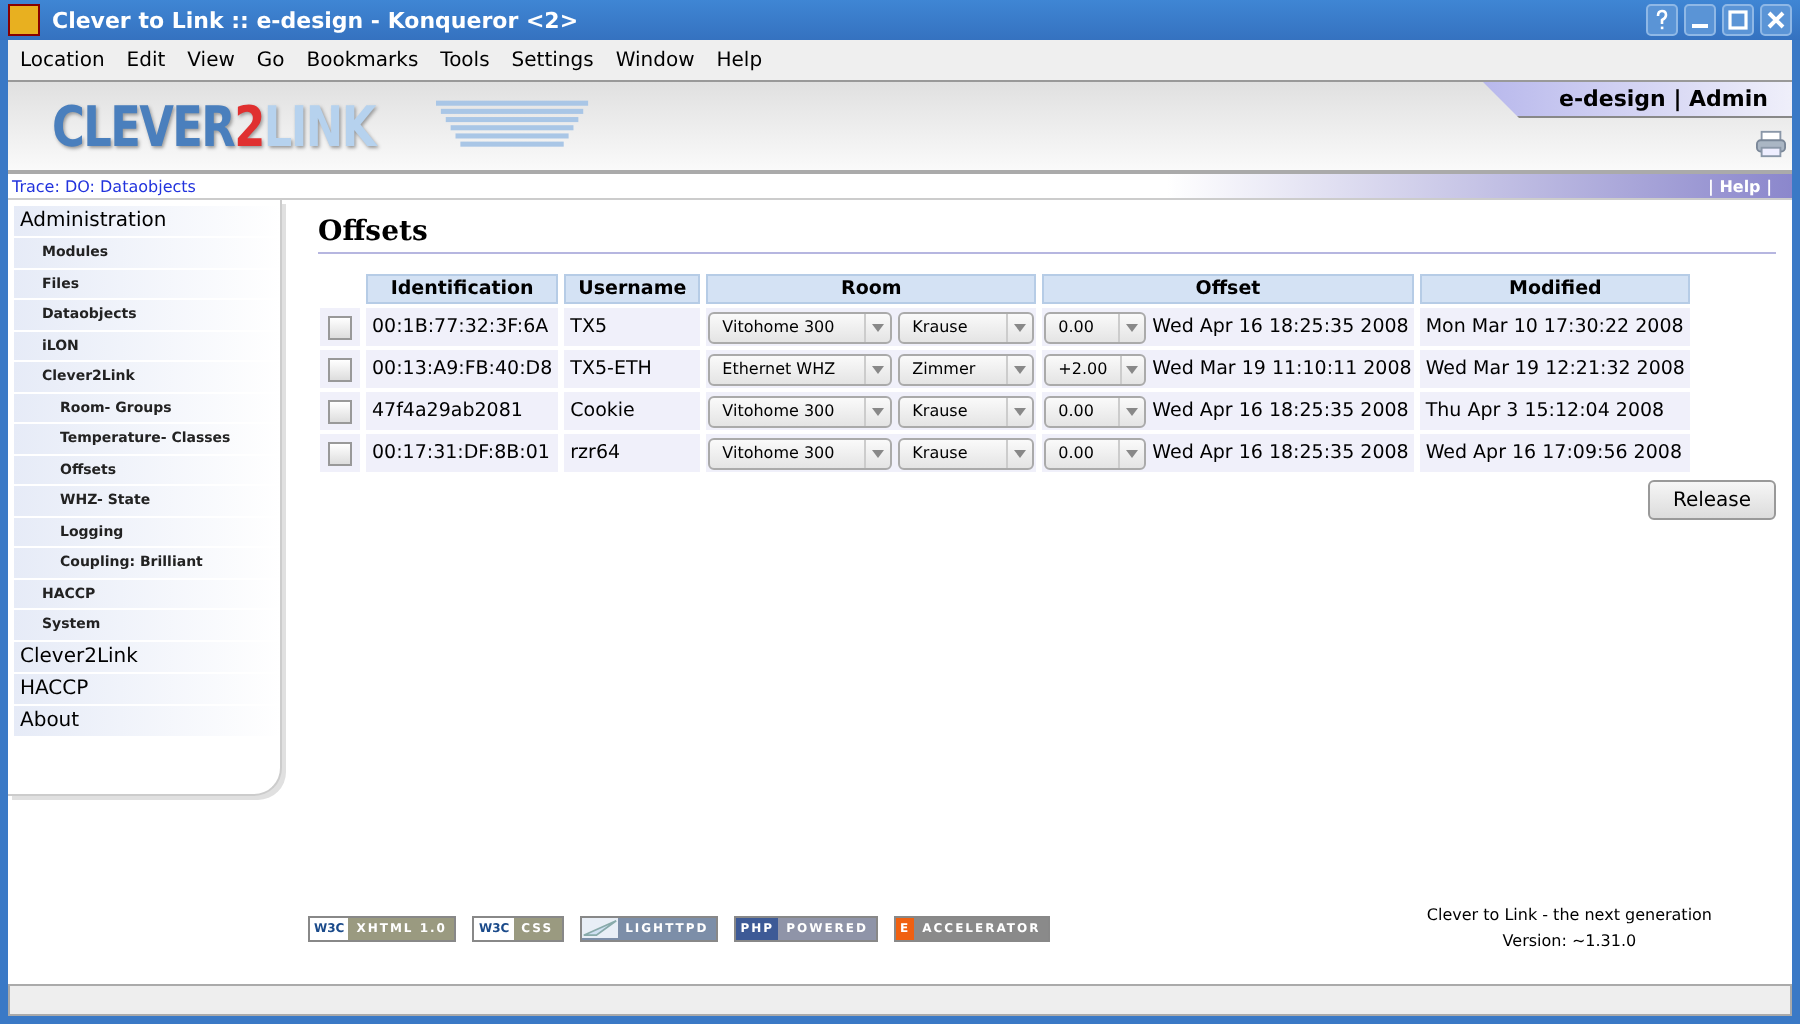  What do you see at coordinates (24, 20) in the screenshot?
I see `app-icon` at bounding box center [24, 20].